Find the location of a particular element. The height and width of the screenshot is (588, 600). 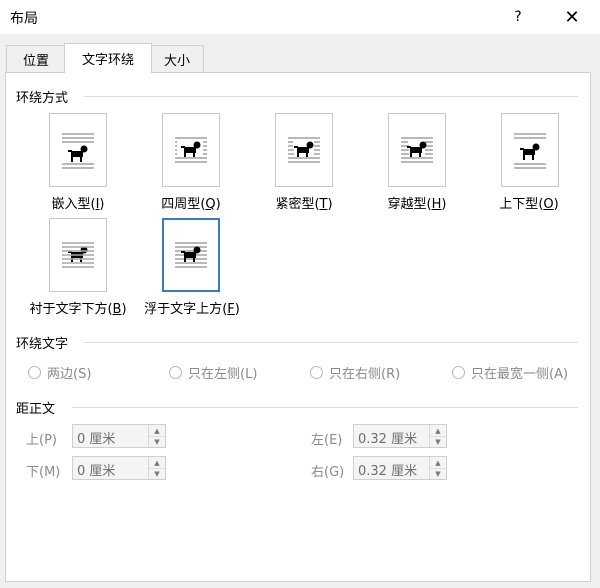

wrap-option-tight is located at coordinates (304, 150).